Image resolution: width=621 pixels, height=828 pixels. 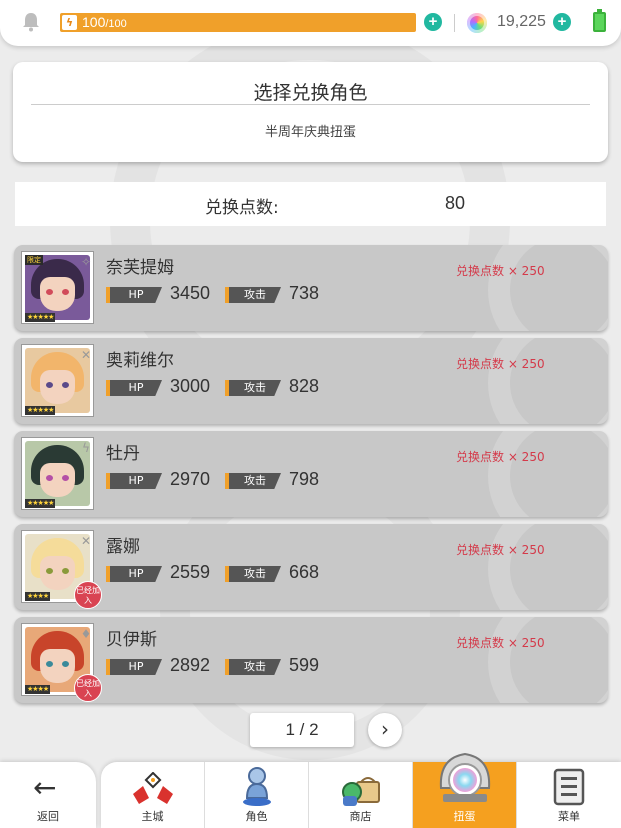 I want to click on character-name: 露娜, so click(x=123, y=547).